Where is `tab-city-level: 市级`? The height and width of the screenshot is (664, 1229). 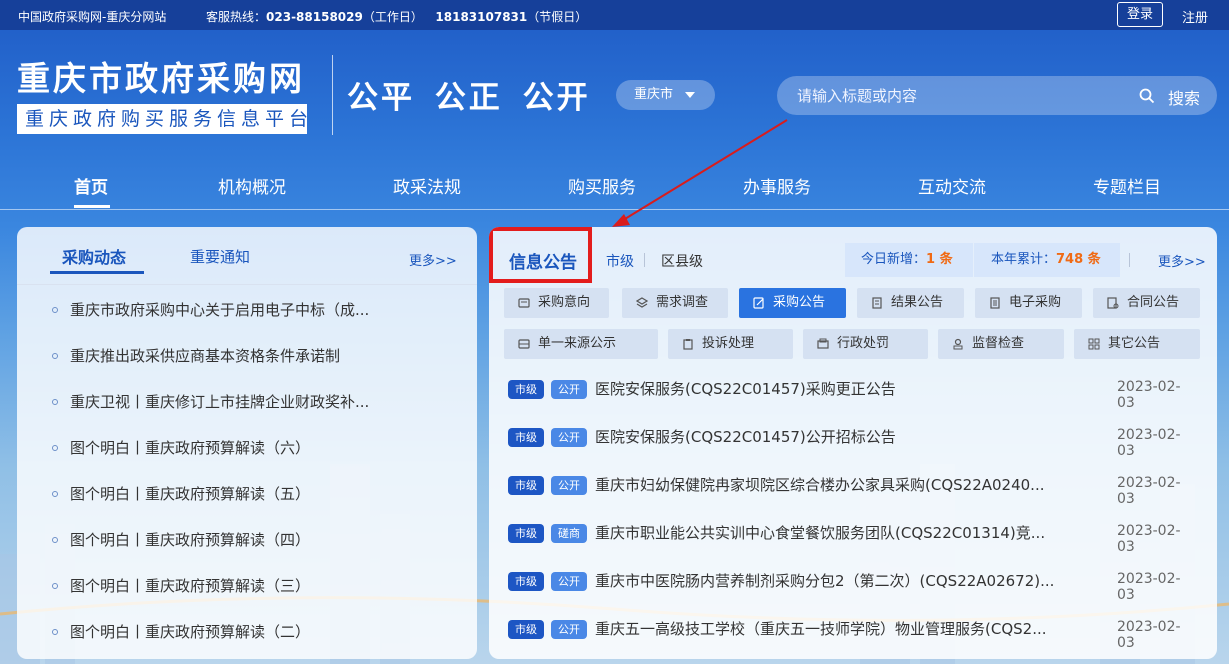
tab-city-level: 市级 is located at coordinates (620, 261).